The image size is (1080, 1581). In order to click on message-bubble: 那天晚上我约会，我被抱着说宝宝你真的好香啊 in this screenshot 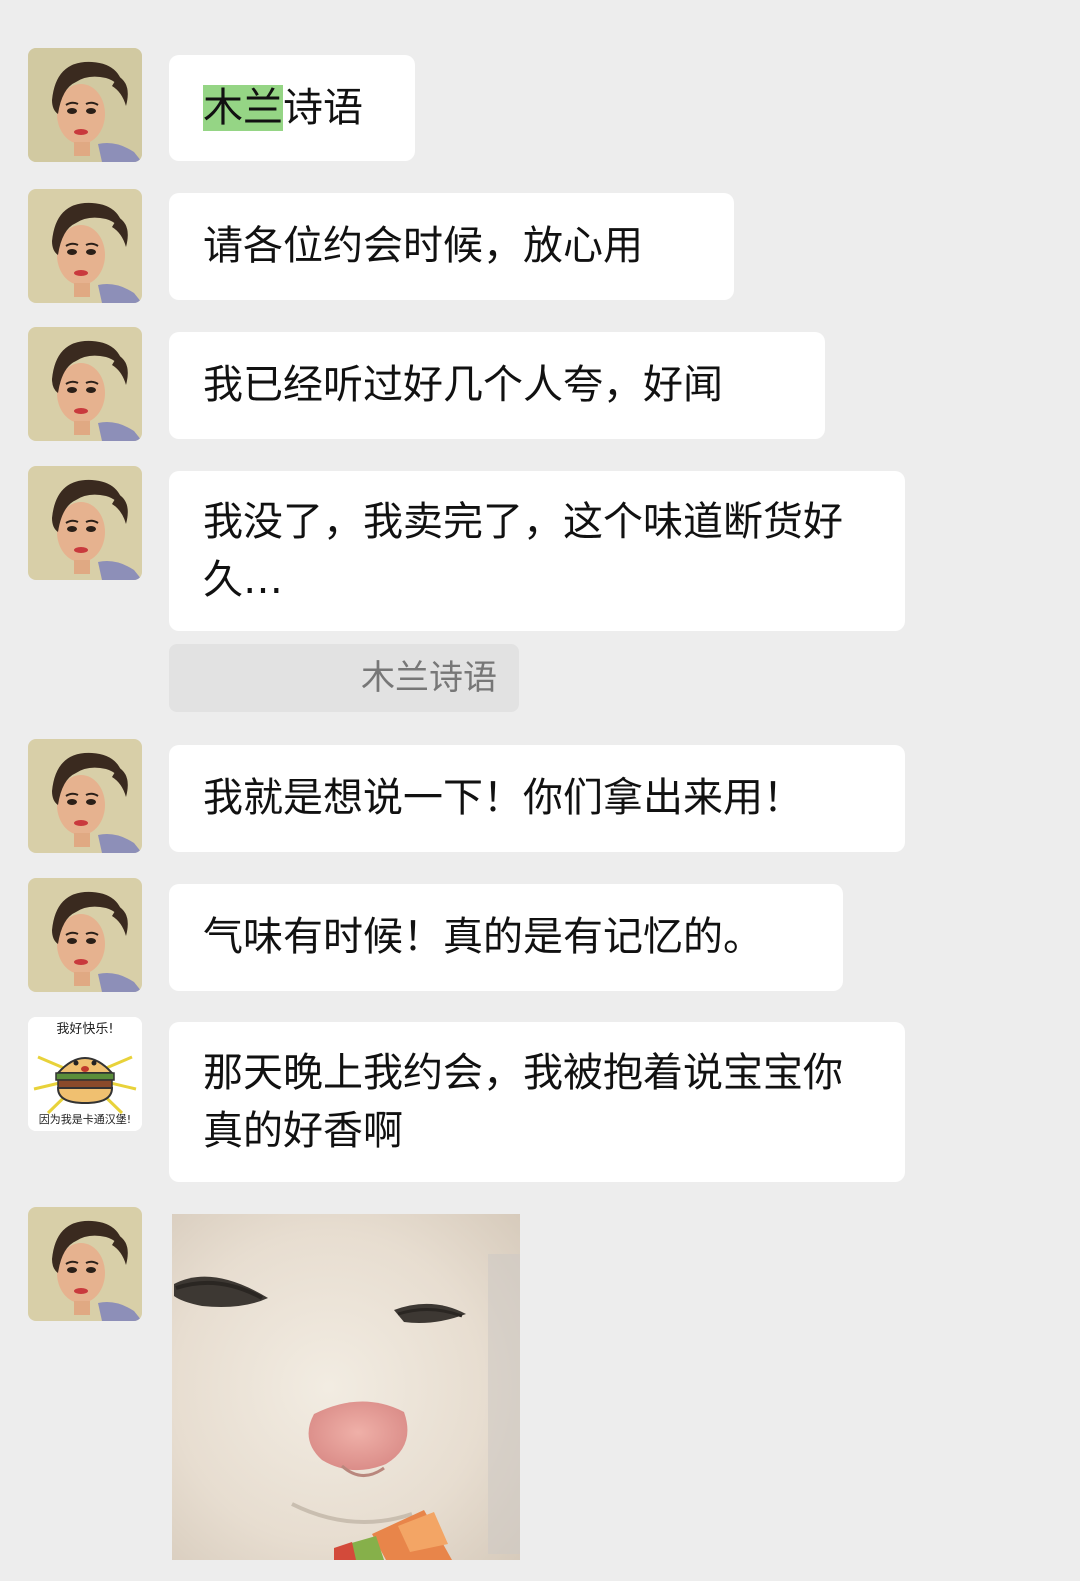, I will do `click(537, 1102)`.